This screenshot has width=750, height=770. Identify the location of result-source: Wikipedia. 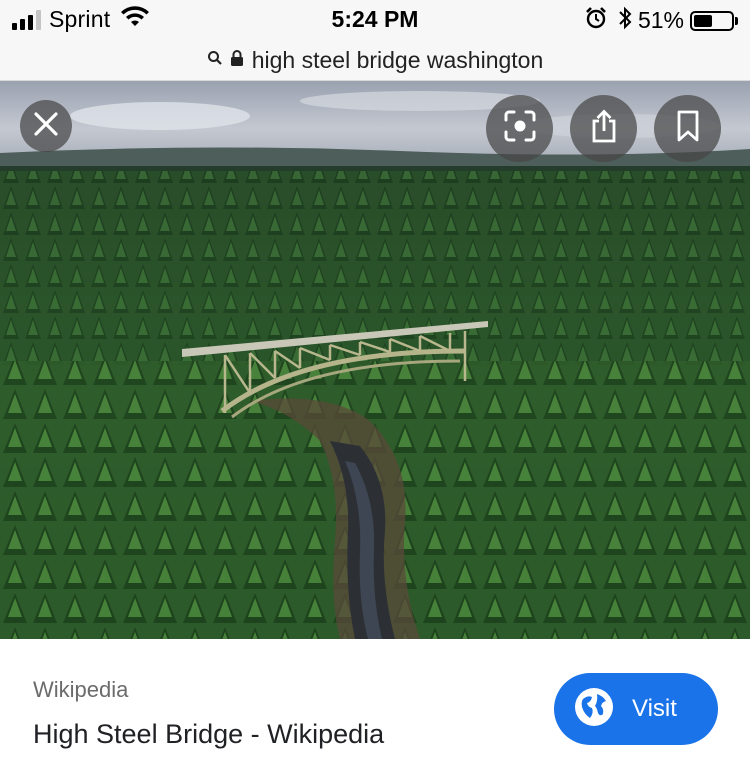
(80, 690).